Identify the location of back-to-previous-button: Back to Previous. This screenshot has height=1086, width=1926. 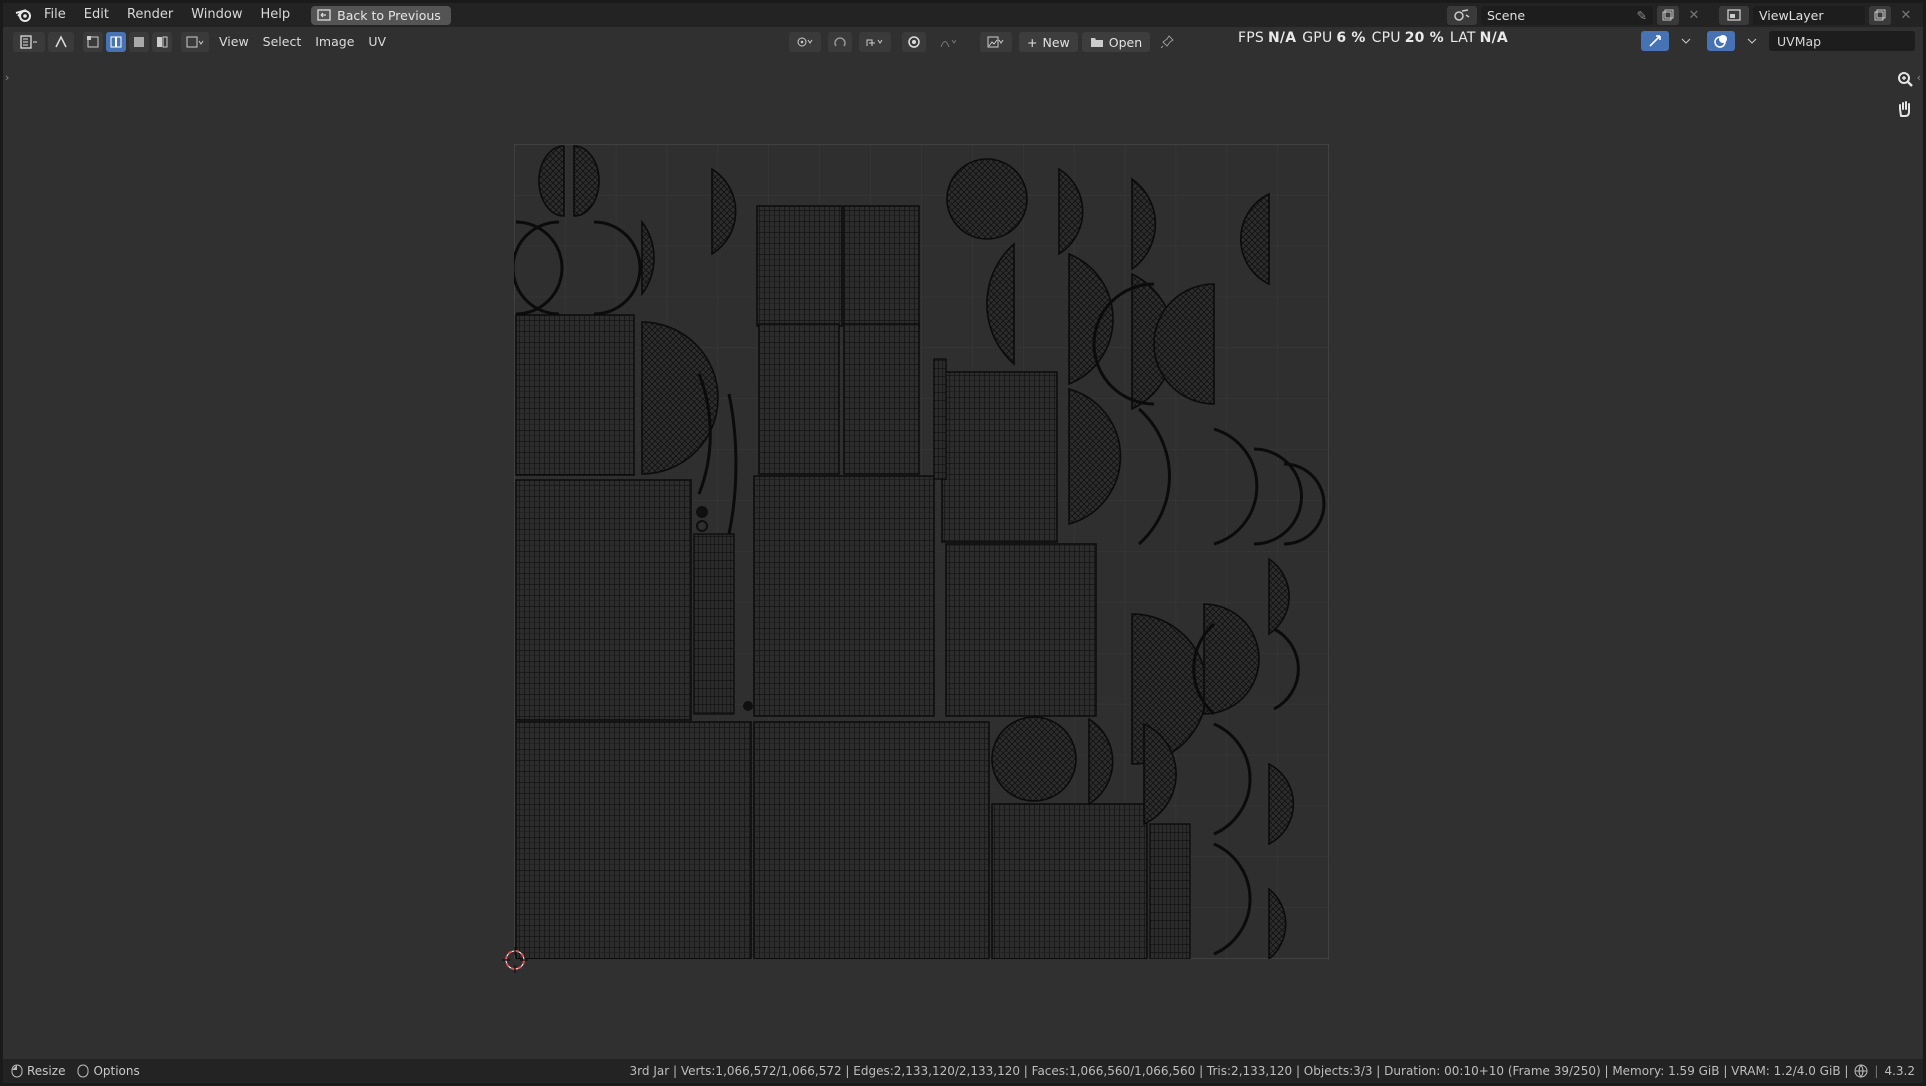
(381, 15).